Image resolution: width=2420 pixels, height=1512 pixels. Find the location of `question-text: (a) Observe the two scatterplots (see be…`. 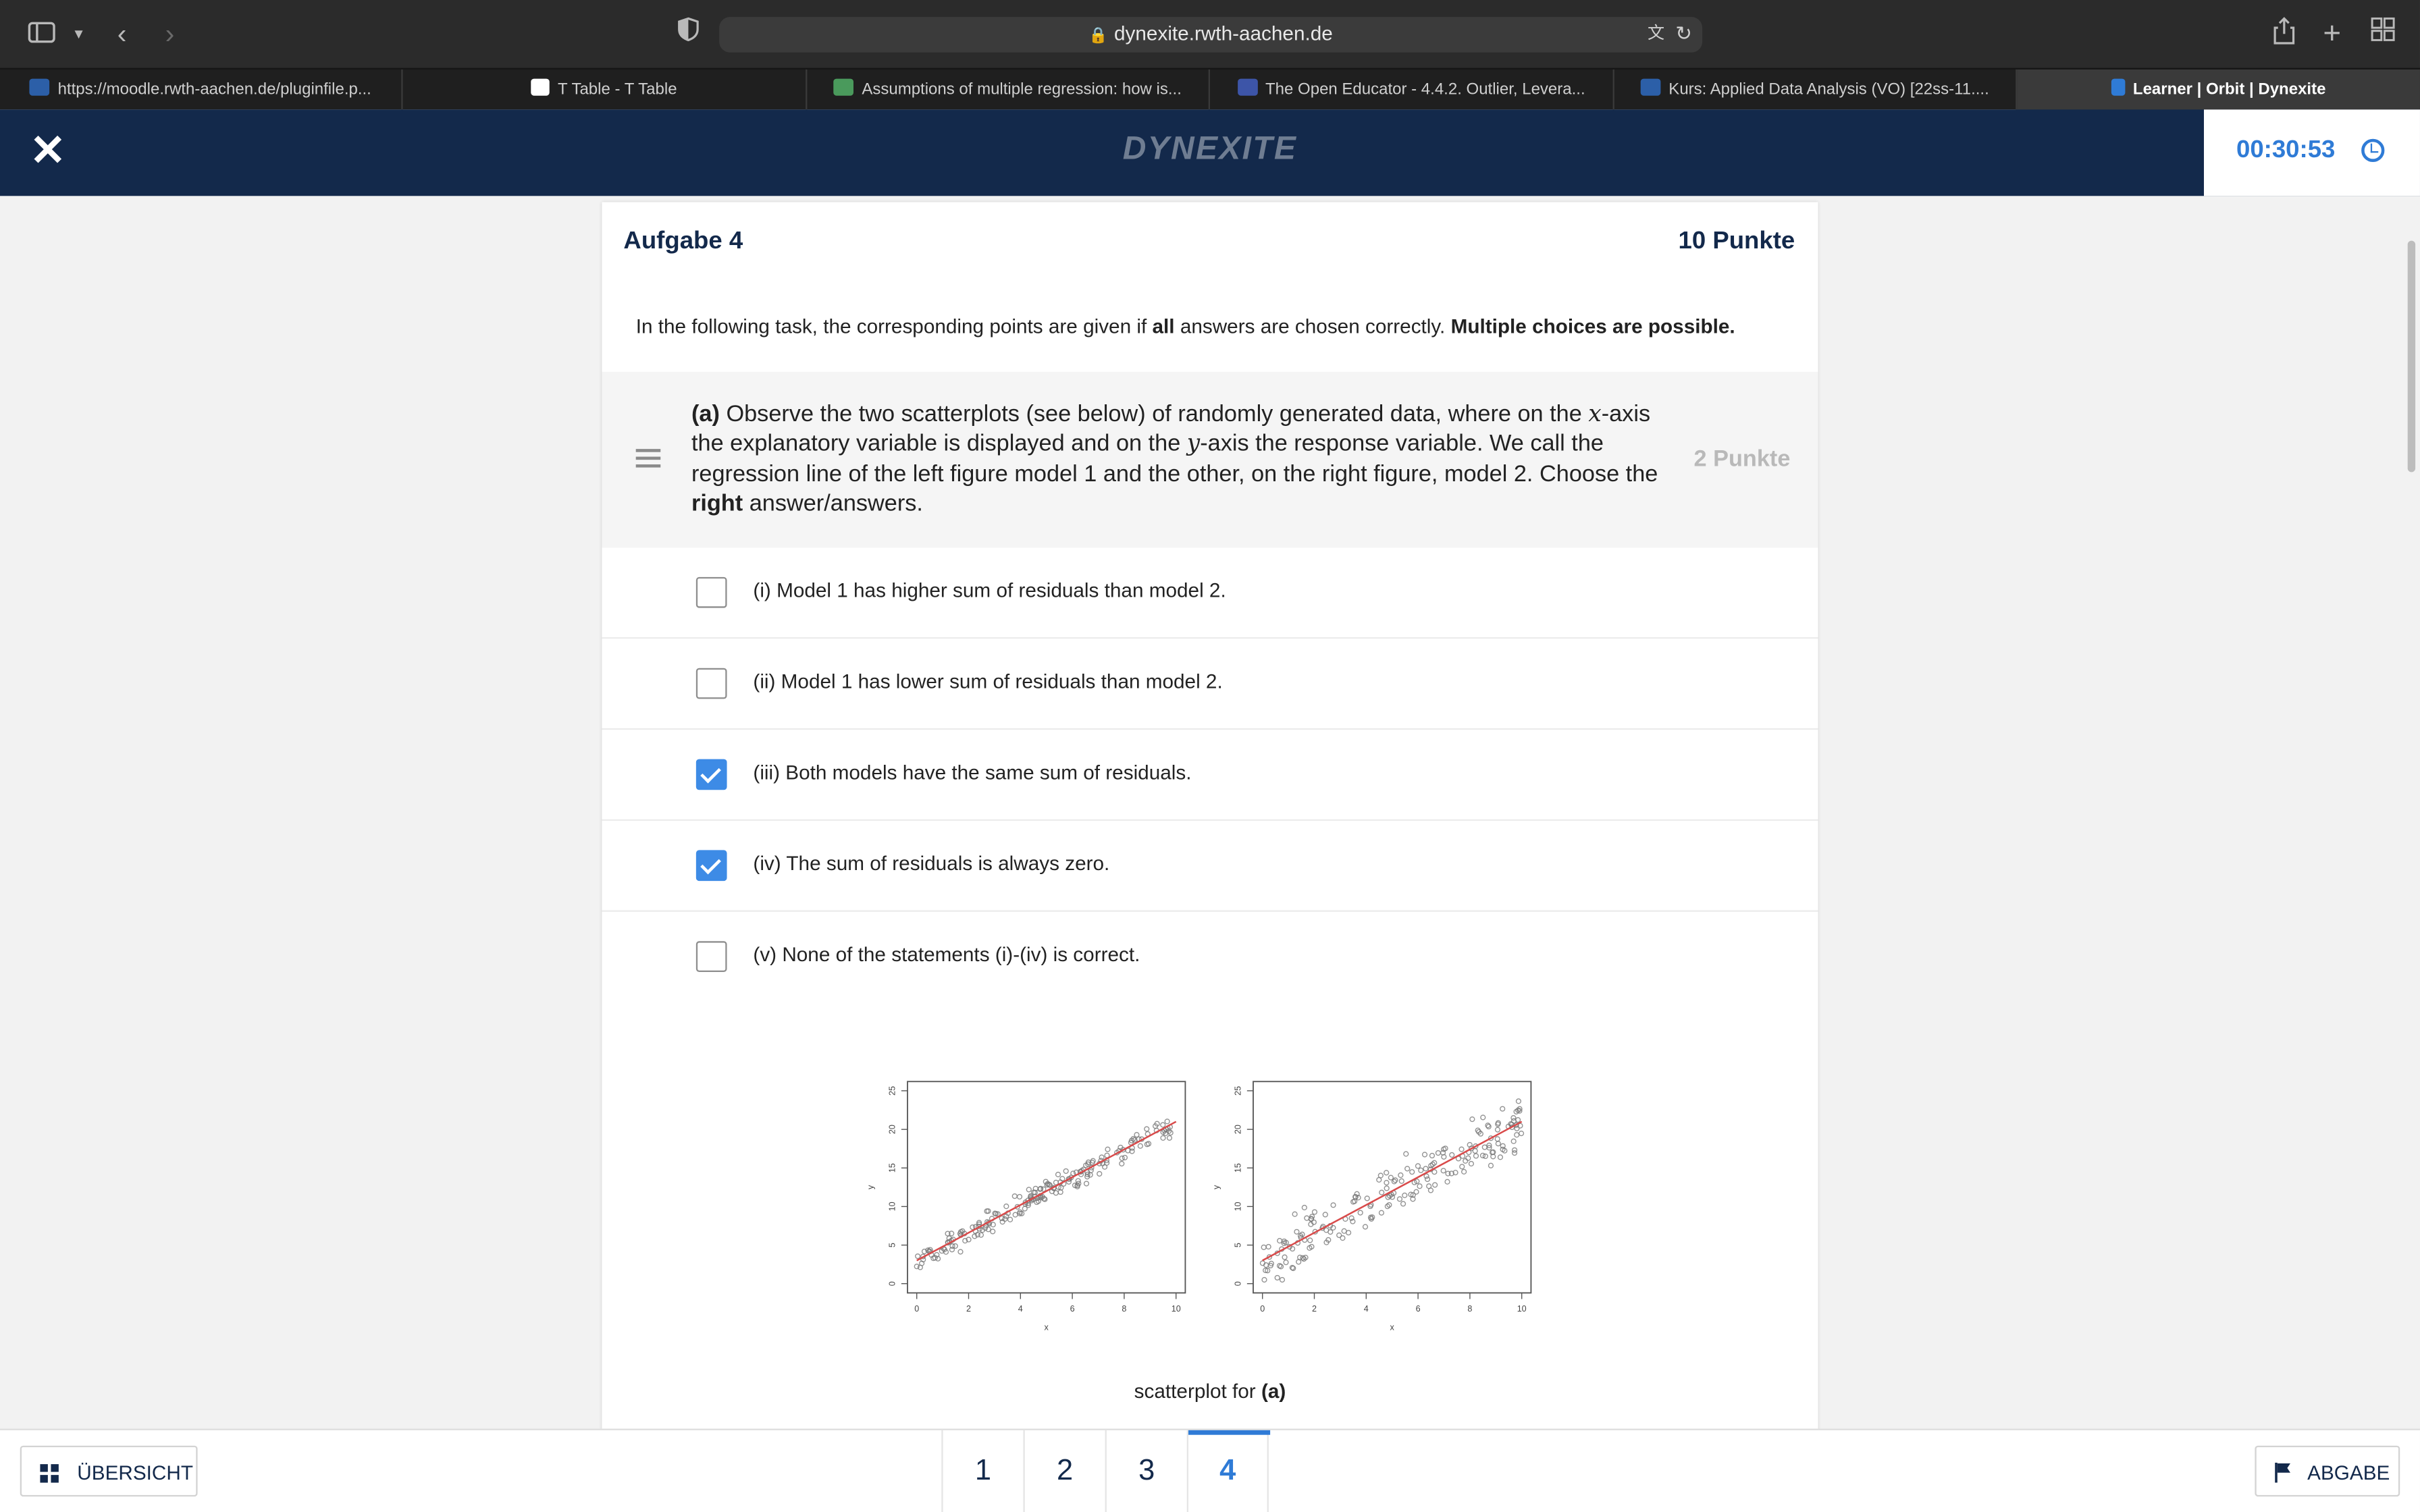

question-text: (a) Observe the two scatterplots (see be… is located at coordinates (1174, 458).